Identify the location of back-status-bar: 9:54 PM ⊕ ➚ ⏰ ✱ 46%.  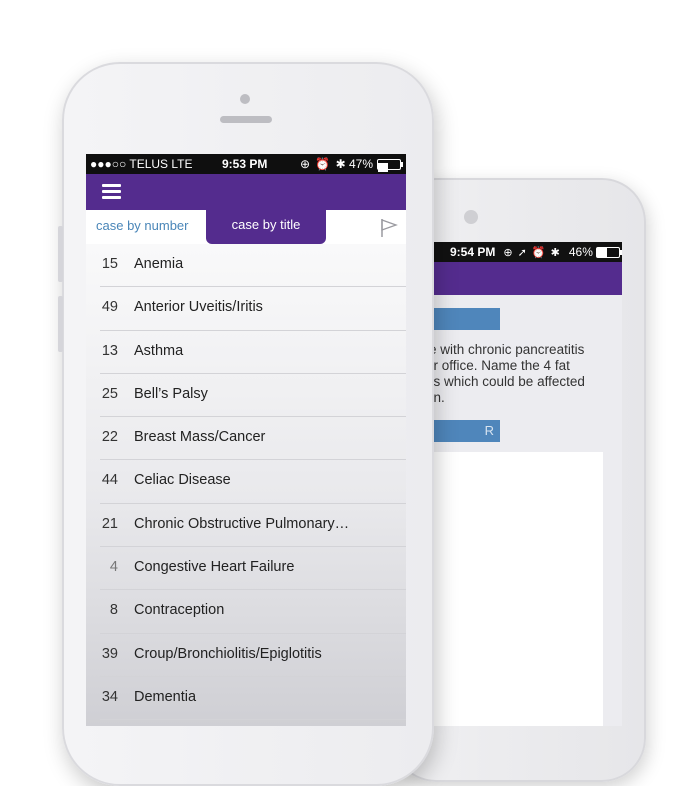
(527, 252).